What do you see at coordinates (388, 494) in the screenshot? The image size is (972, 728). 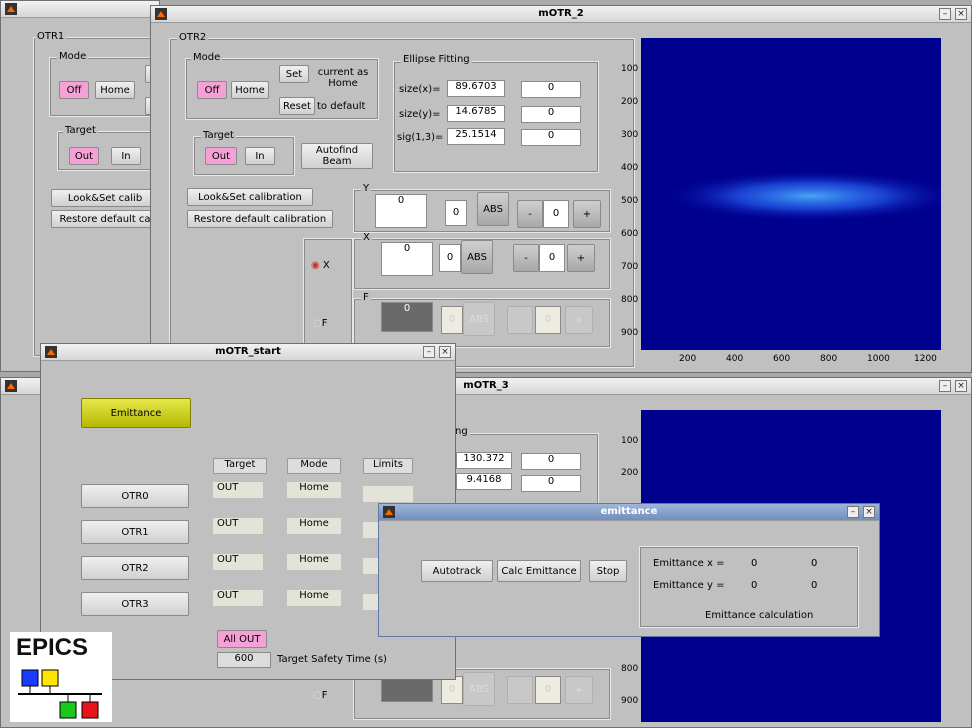 I see `otr-limits-status` at bounding box center [388, 494].